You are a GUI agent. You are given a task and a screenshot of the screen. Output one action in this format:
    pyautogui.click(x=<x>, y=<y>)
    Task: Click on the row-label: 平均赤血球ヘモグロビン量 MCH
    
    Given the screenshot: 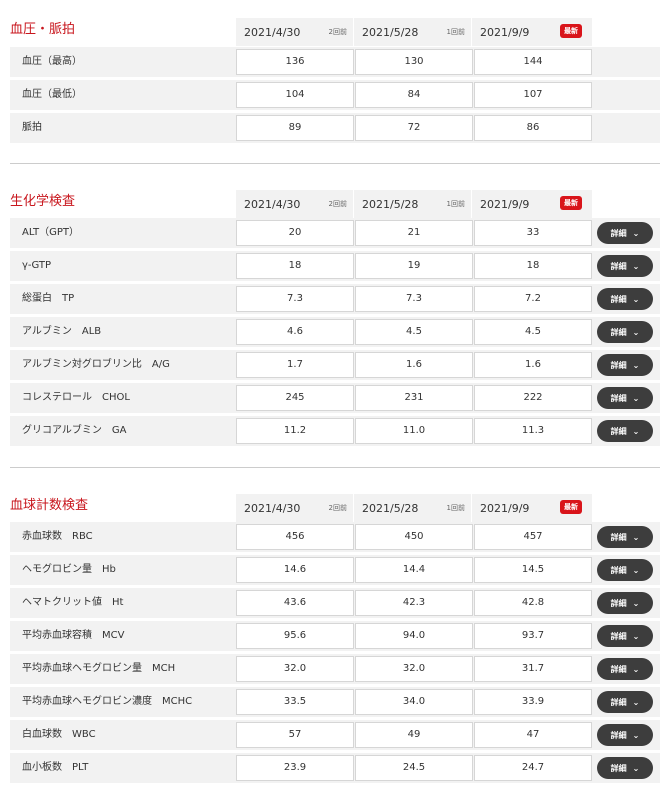 What is the action you would take?
    pyautogui.click(x=99, y=668)
    